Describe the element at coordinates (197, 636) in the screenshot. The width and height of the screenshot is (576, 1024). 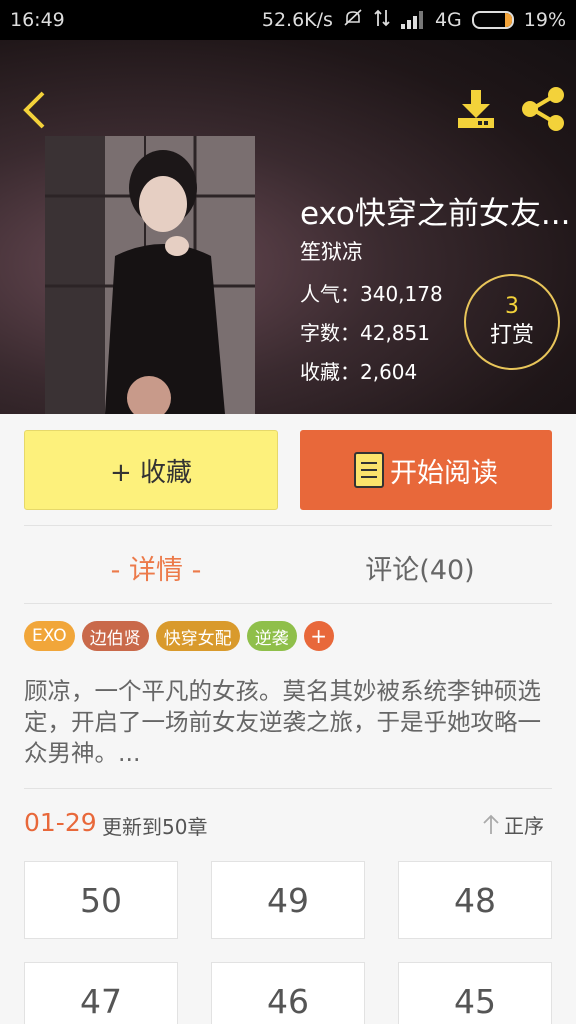
I see `tag-item: 快穿女配` at that location.